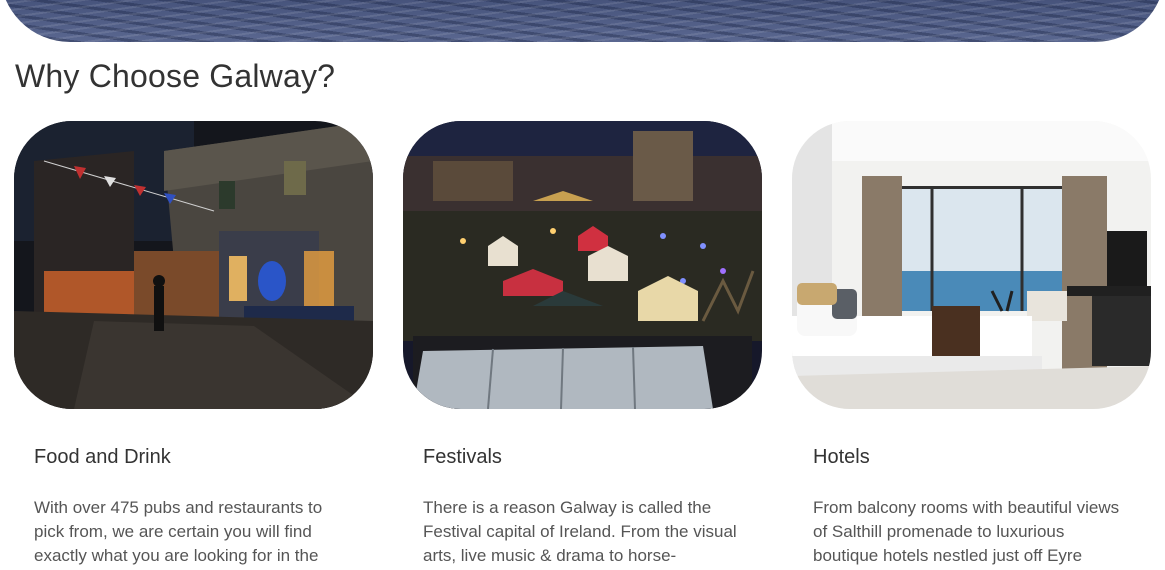  What do you see at coordinates (582, 21) in the screenshot?
I see `hero-sea-image` at bounding box center [582, 21].